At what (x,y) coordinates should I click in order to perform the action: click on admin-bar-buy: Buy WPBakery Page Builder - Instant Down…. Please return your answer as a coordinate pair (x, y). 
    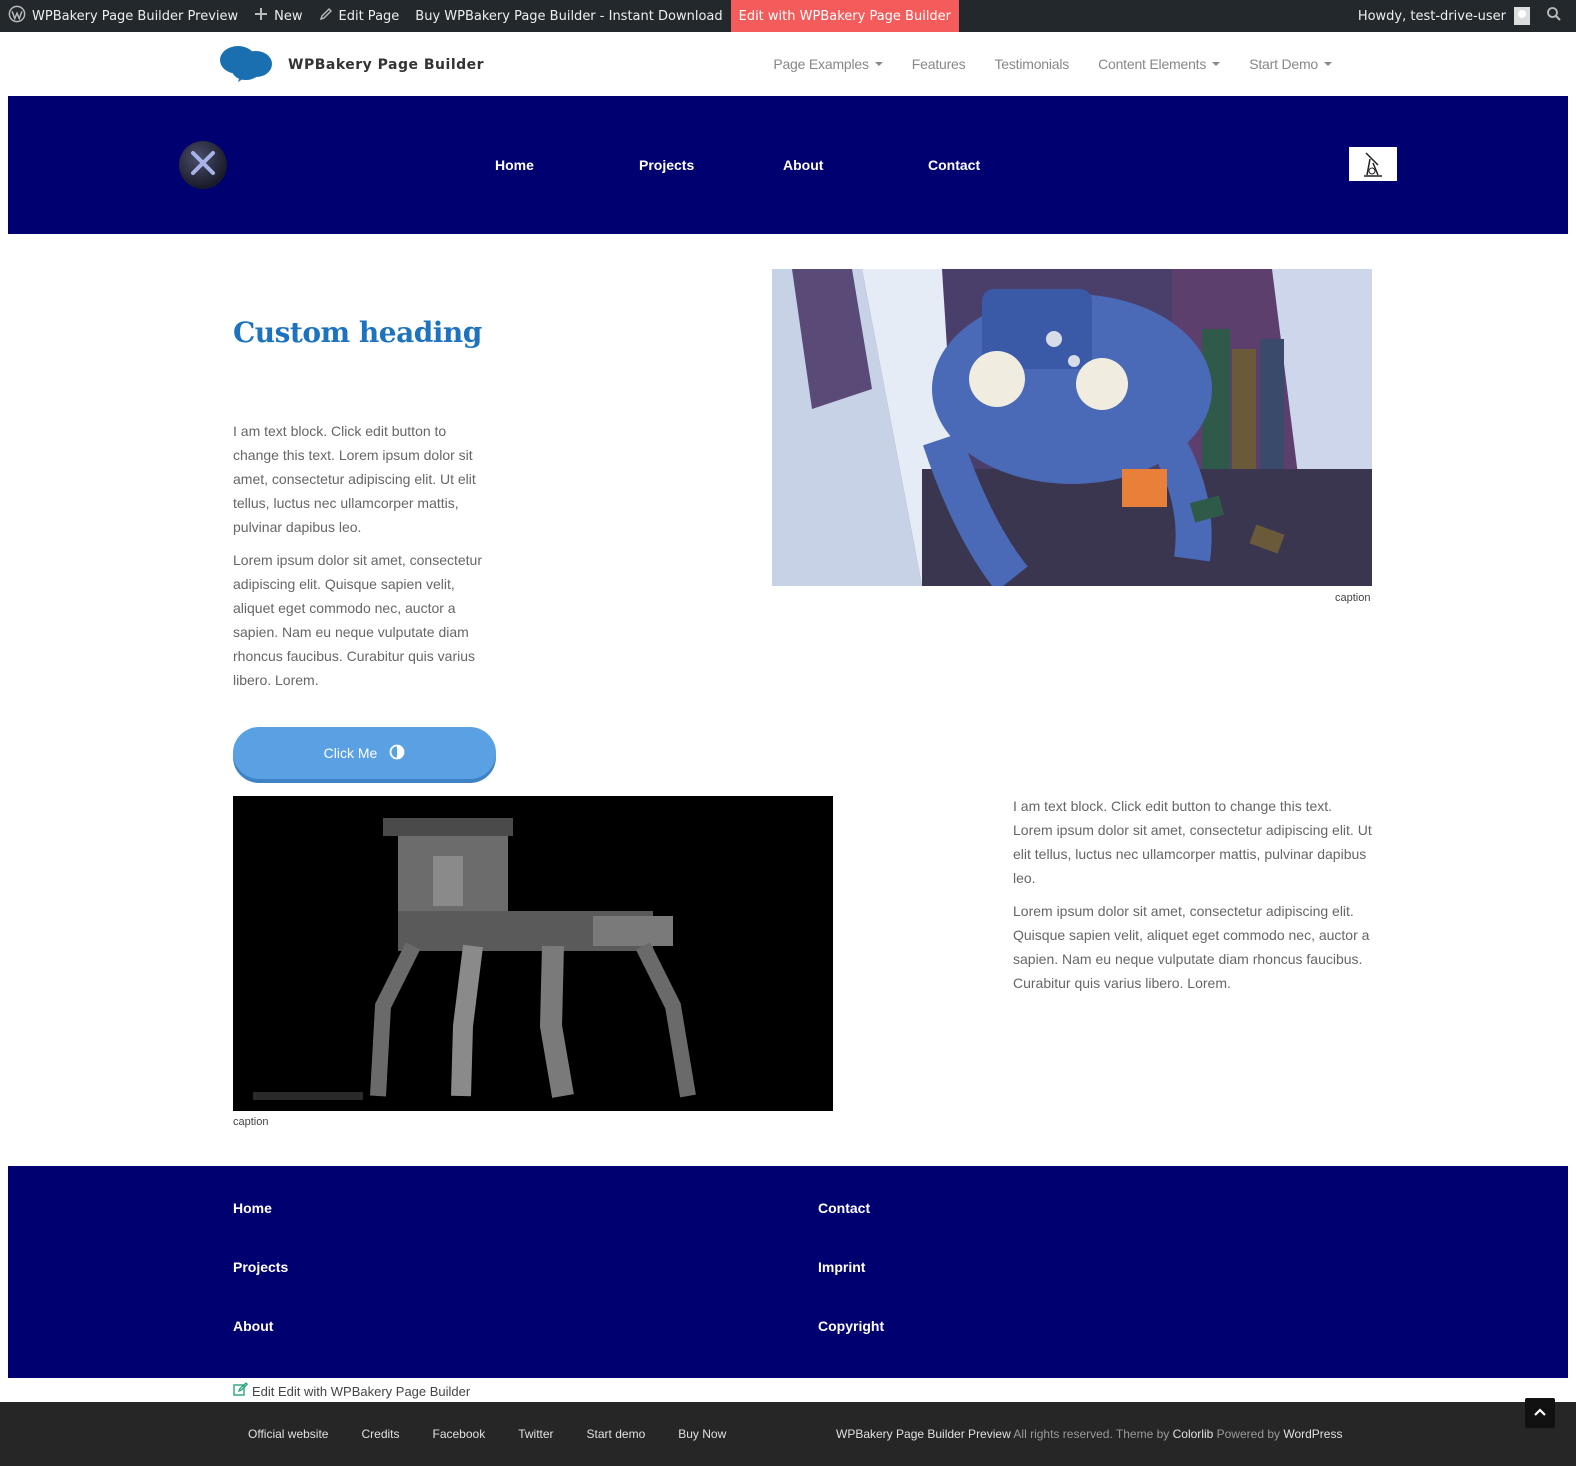
    Looking at the image, I should click on (568, 16).